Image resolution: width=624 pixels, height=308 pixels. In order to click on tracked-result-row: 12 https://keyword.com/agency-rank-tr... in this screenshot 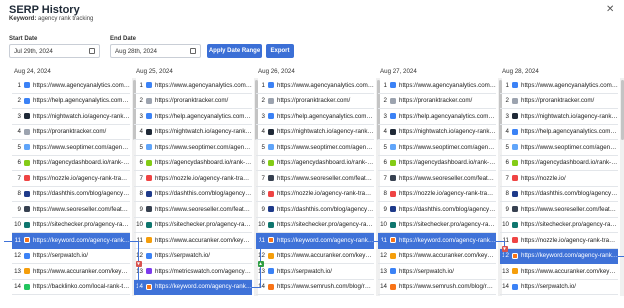, I will do `click(559, 256)`.